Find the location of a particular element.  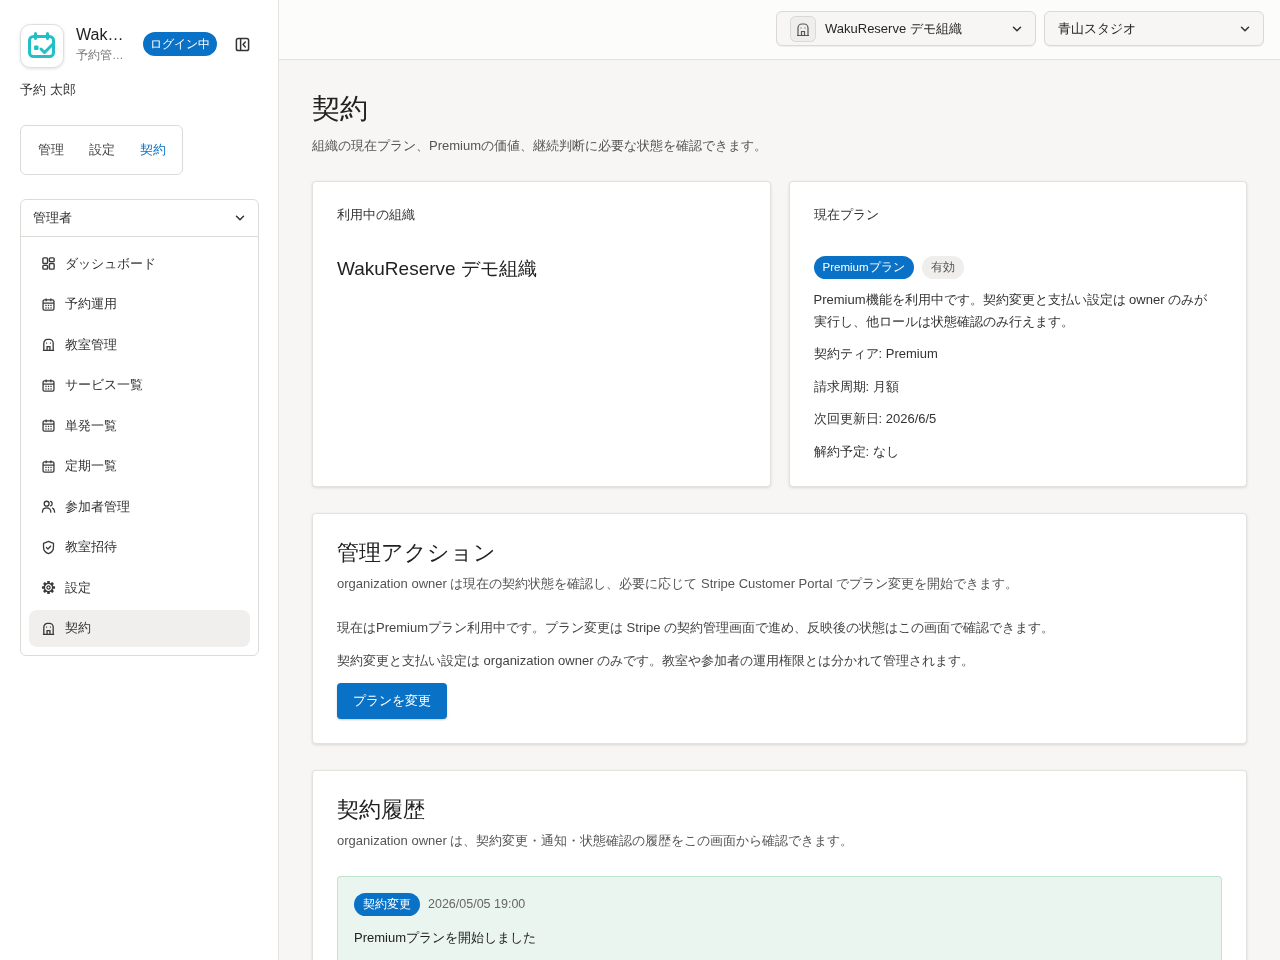

nav-item: 参加者管理 is located at coordinates (139, 506).